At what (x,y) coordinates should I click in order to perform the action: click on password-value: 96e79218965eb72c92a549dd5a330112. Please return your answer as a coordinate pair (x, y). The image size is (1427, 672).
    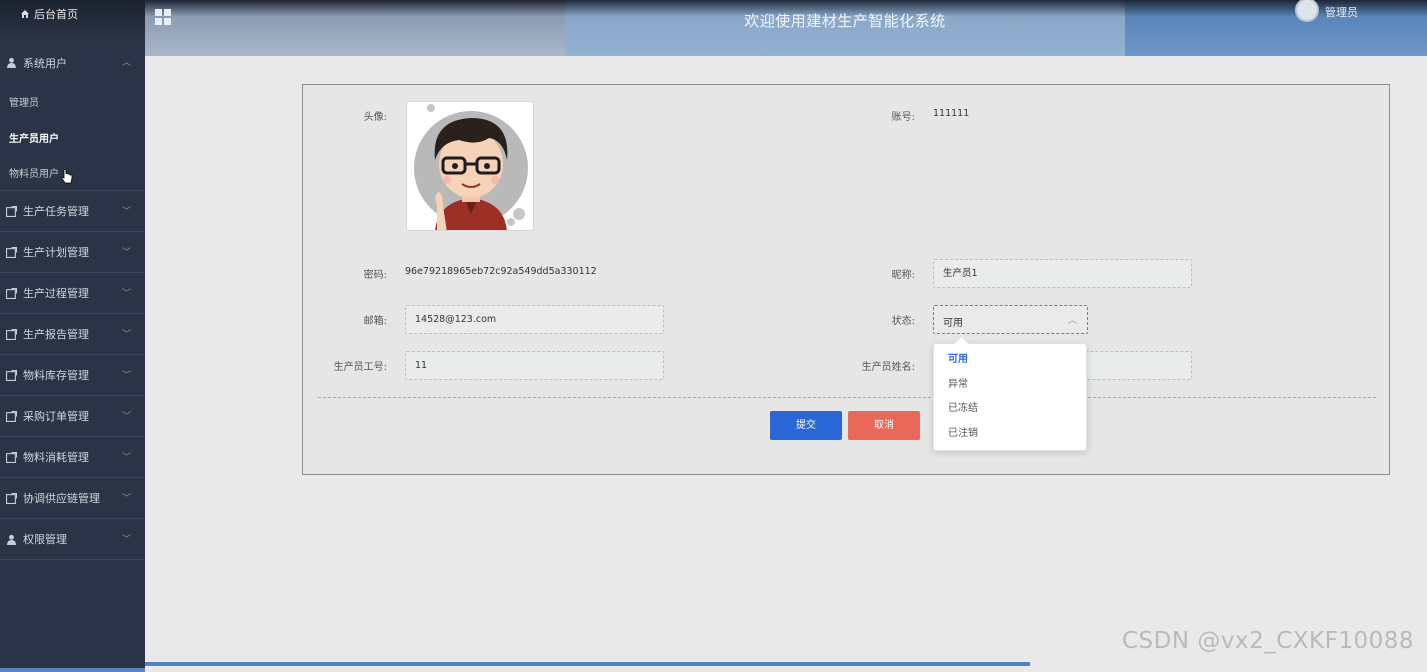
    Looking at the image, I should click on (501, 271).